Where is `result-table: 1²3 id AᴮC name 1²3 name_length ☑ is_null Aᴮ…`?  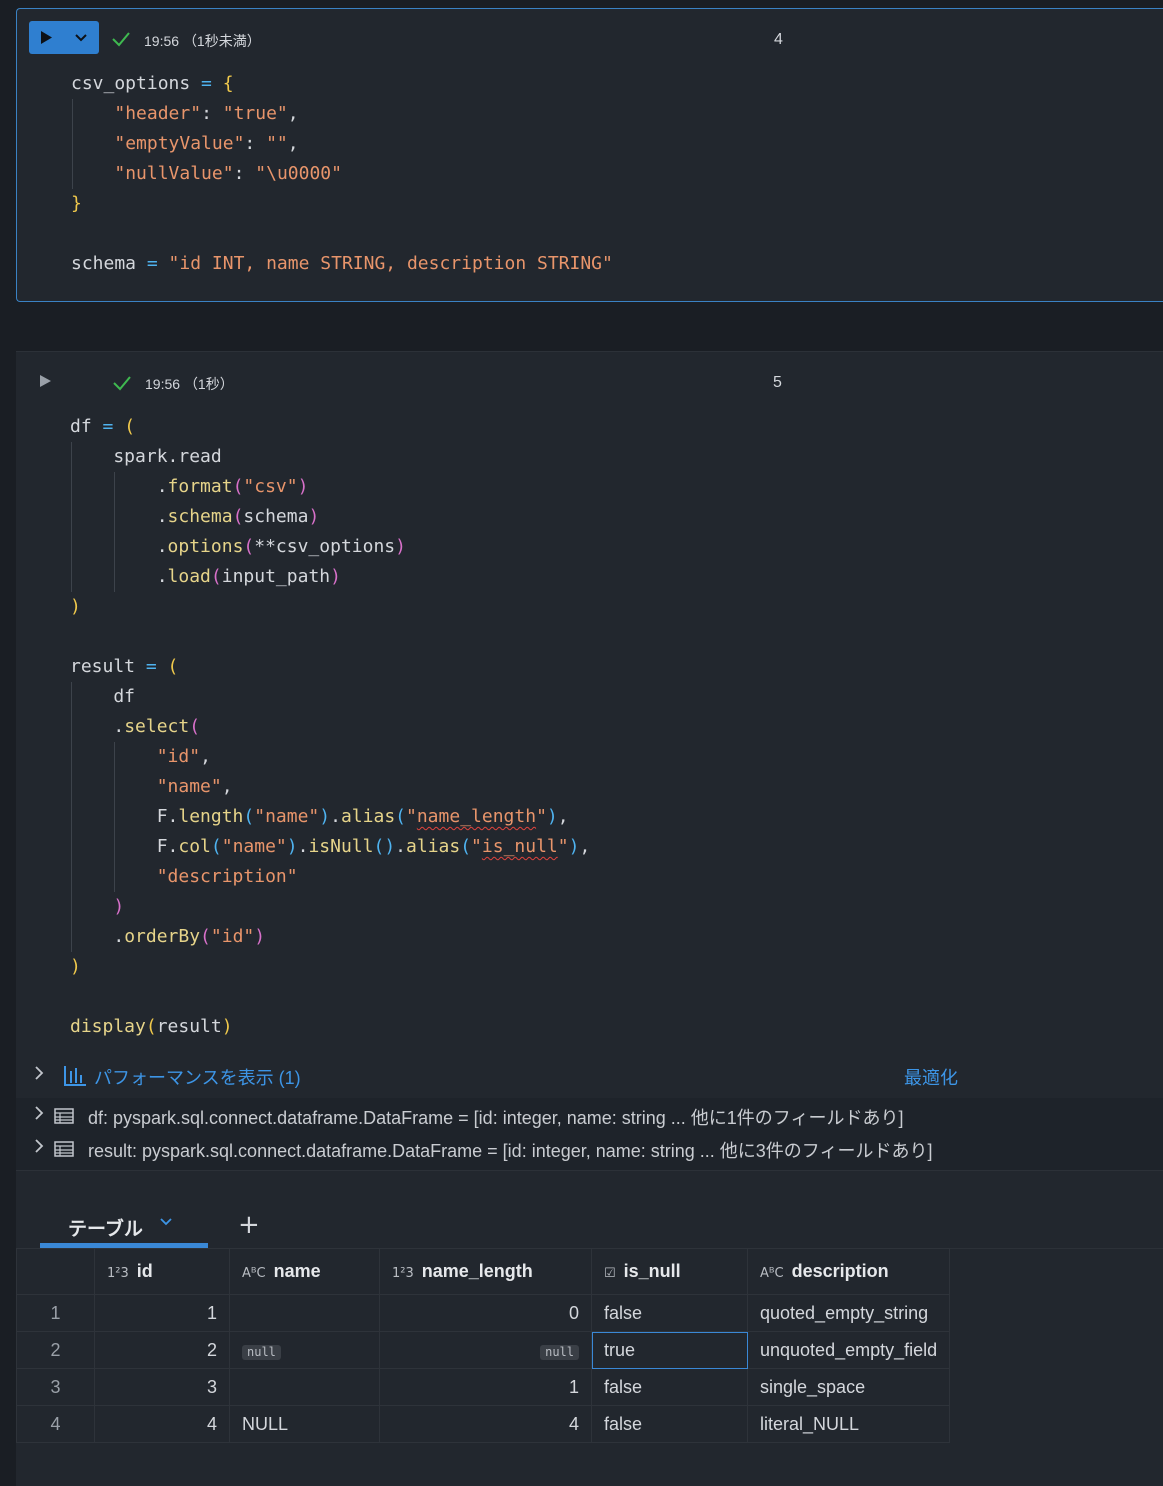
result-table: 1²3 id AᴮC name 1²3 name_length ☑ is_null Aᴮ… is located at coordinates (483, 1345).